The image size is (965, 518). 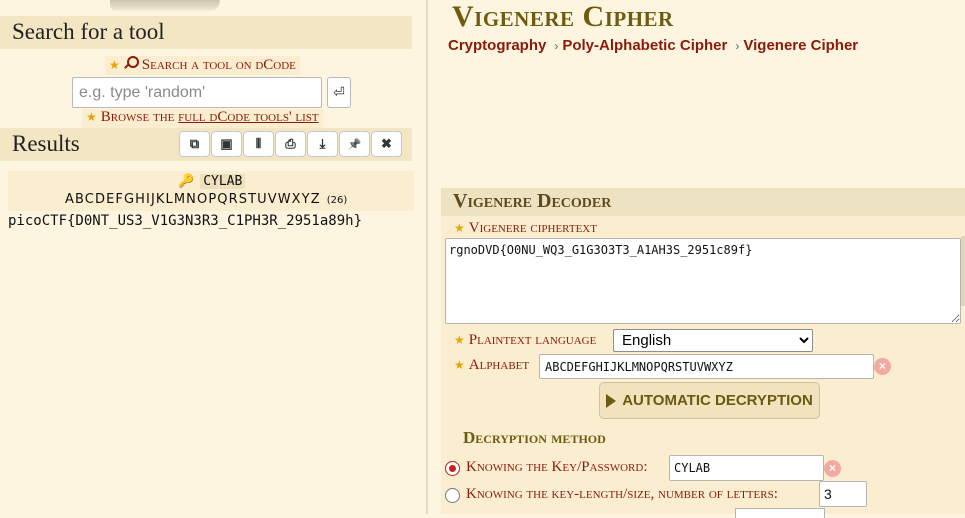 I want to click on automatic-decryption-label: AUTOMATIC DECRYPTION, so click(x=717, y=400).